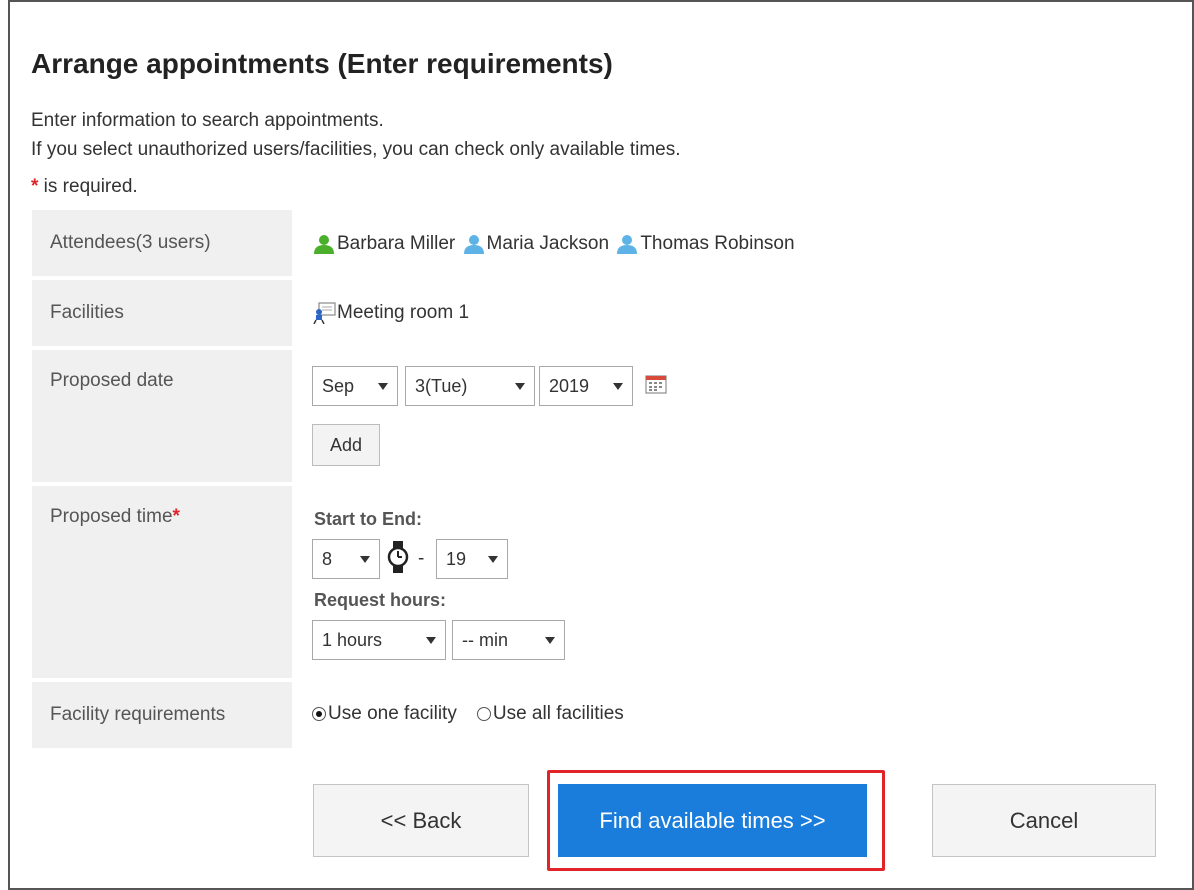  Describe the element at coordinates (558, 713) in the screenshot. I see `radio-label: Use all facilities` at that location.